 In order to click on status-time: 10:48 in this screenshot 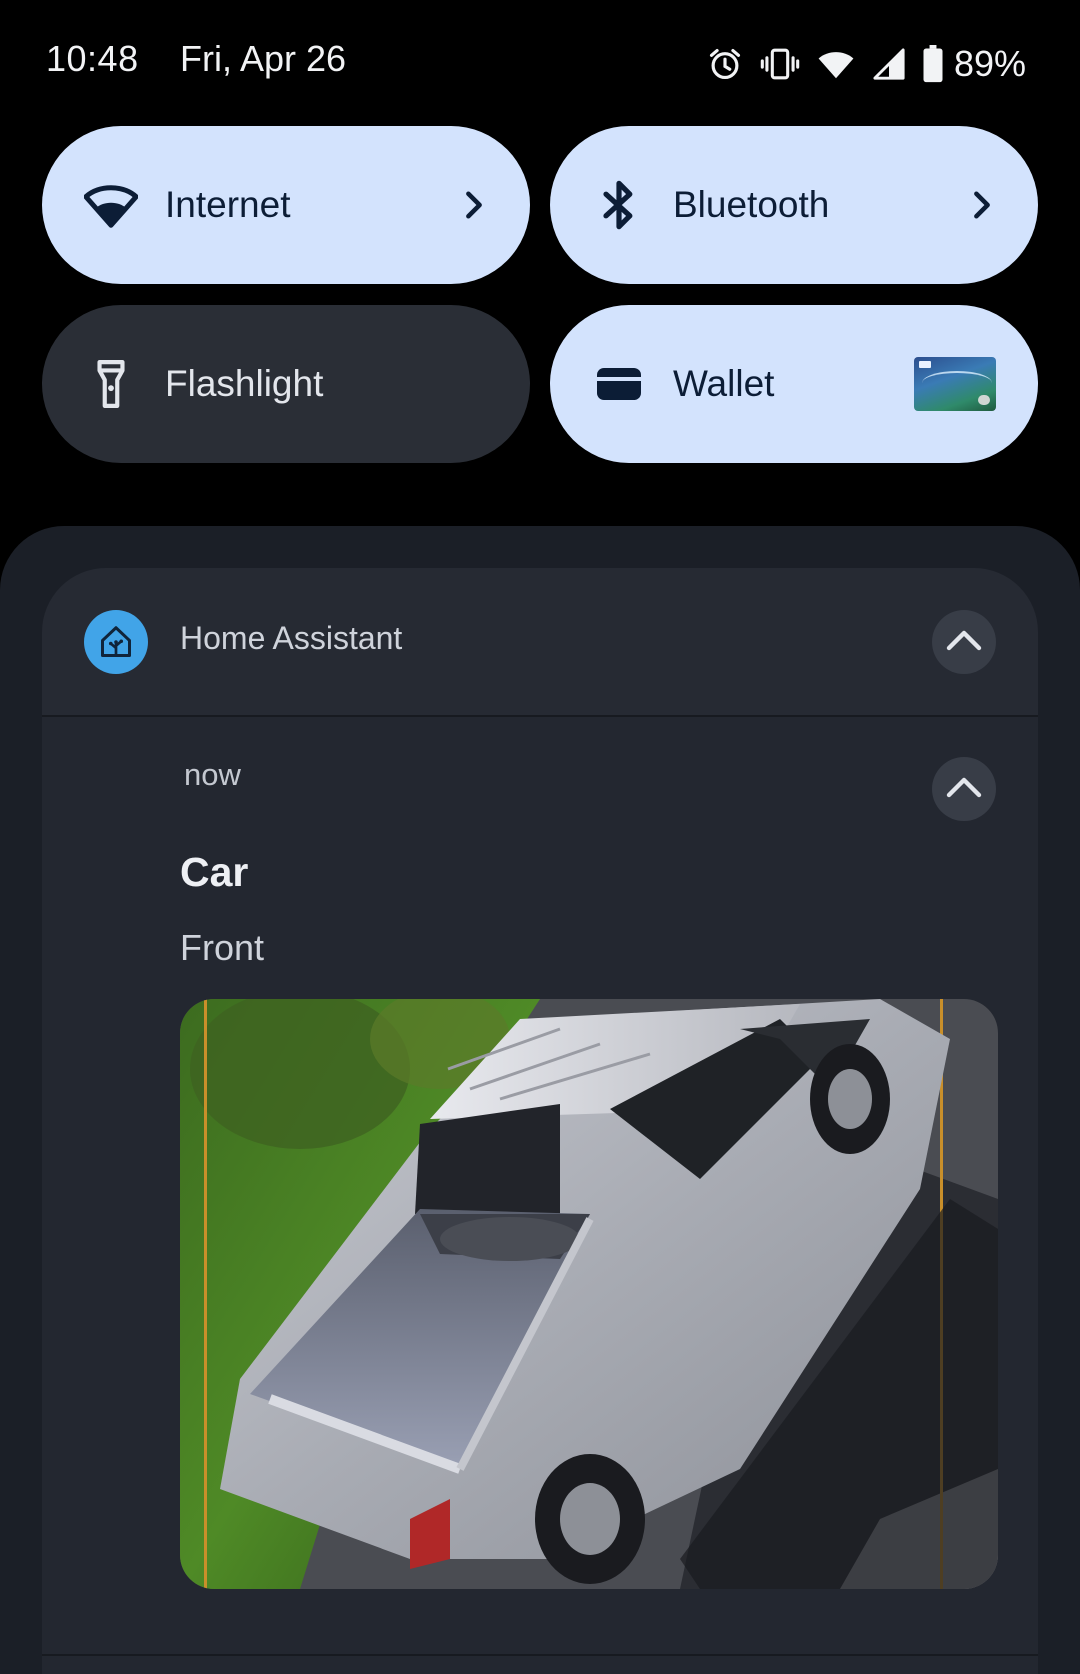, I will do `click(92, 58)`.